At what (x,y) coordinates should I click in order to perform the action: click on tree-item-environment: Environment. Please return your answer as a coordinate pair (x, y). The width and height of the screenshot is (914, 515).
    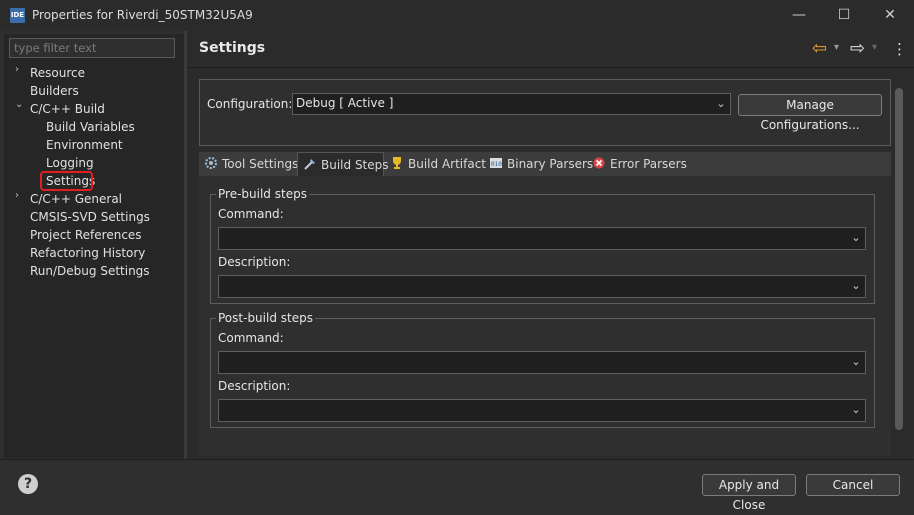
    Looking at the image, I should click on (84, 145).